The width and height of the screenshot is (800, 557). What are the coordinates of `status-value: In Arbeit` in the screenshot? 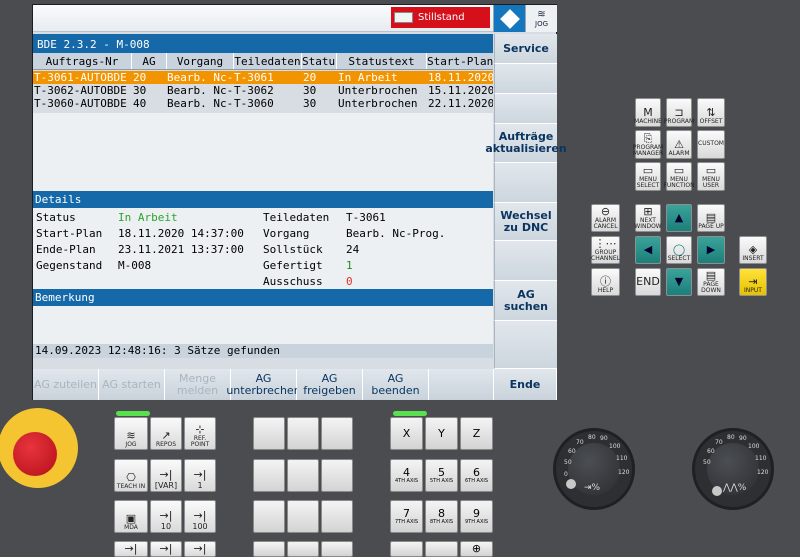 It's located at (148, 217).